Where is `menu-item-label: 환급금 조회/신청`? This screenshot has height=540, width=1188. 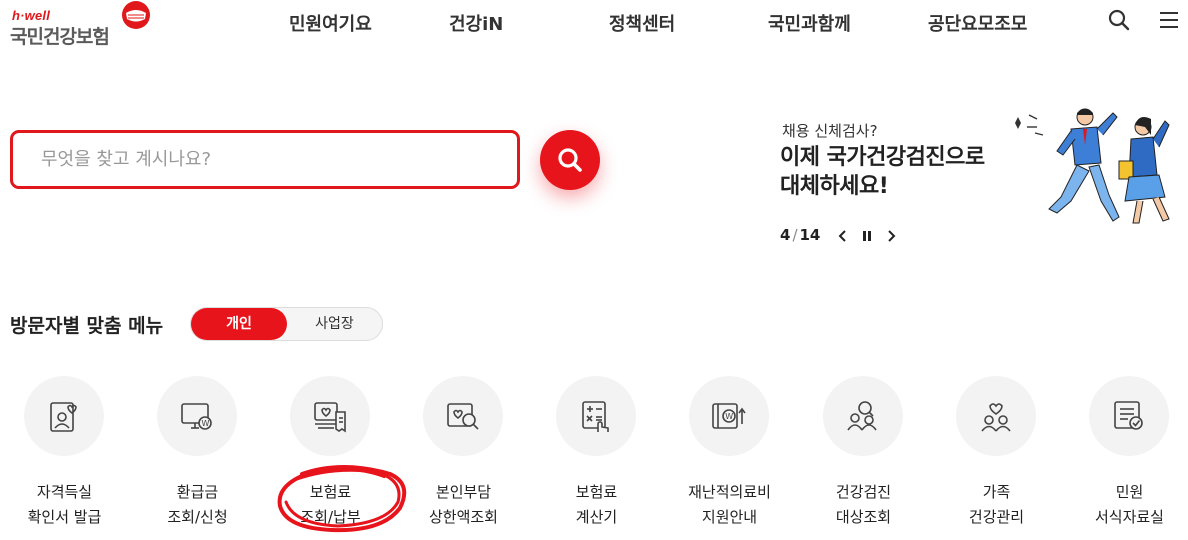
menu-item-label: 환급금 조회/신청 is located at coordinates (197, 505).